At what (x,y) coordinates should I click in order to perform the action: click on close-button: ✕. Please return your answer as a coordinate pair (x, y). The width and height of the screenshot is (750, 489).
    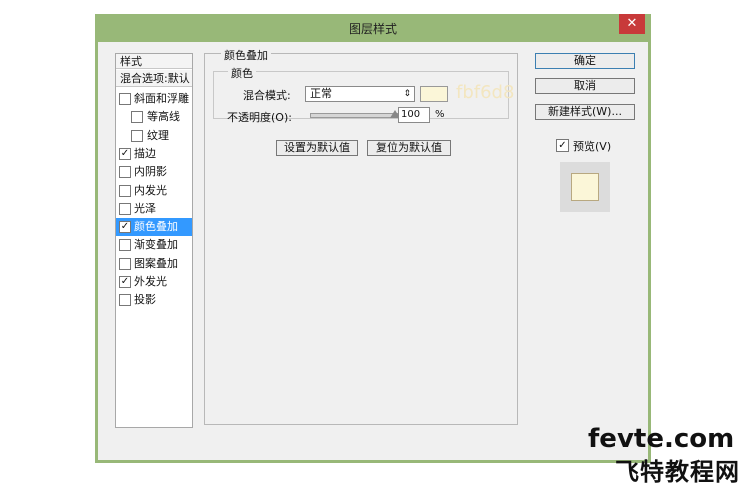
    Looking at the image, I should click on (632, 24).